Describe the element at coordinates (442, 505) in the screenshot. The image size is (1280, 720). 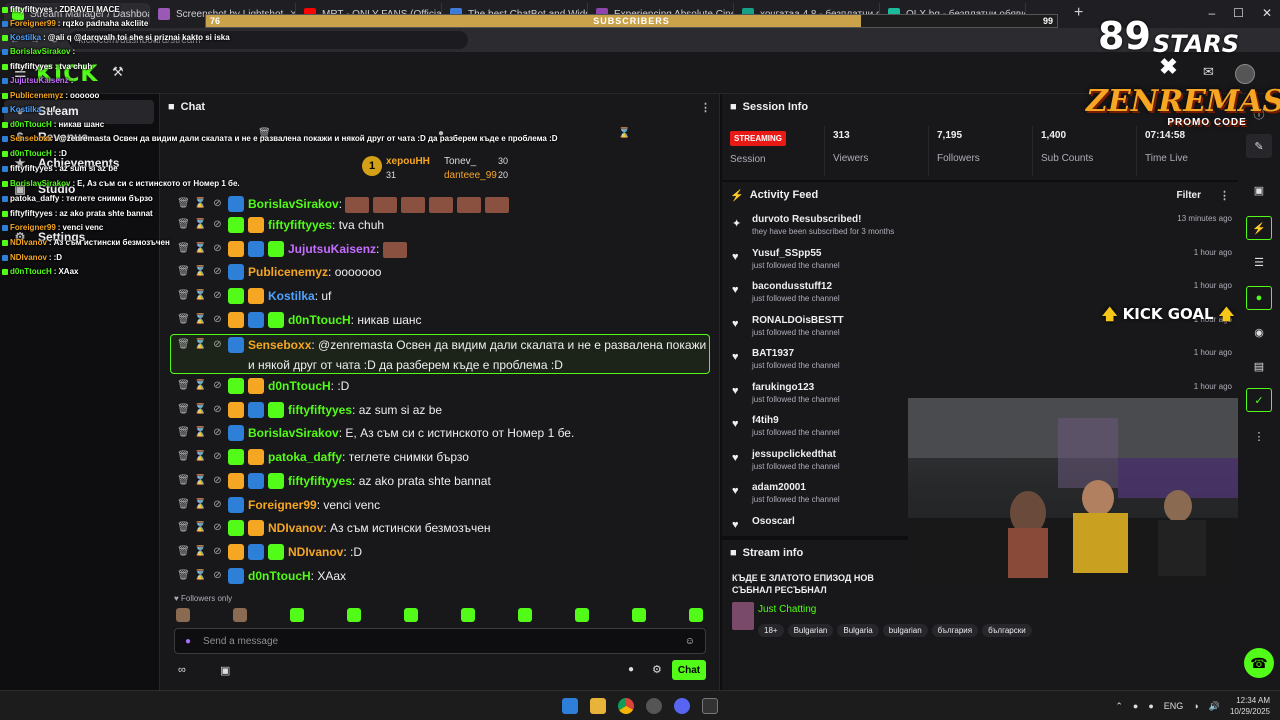
I see `chat-message: 🗑 ⌛ ⊘ Foreigner99: venci venc` at that location.